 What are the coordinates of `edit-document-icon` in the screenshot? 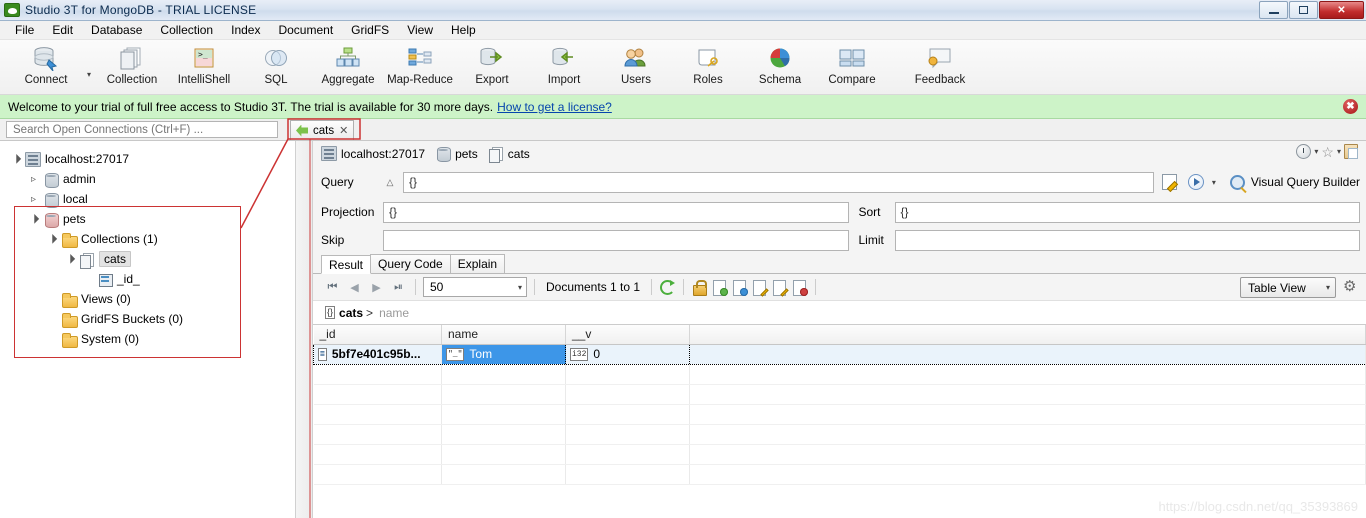 It's located at (759, 287).